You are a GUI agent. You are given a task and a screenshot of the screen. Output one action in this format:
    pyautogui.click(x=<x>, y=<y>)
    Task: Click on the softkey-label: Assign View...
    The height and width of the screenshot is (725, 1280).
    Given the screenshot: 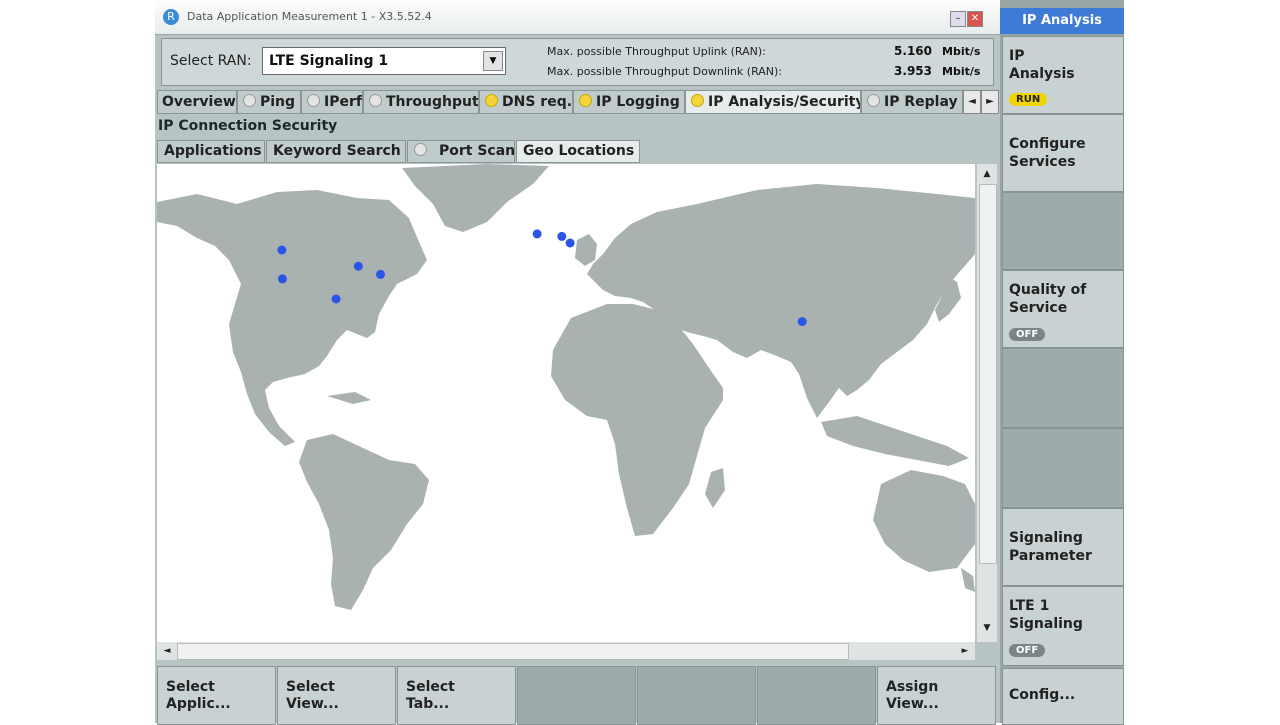 What is the action you would take?
    pyautogui.click(x=912, y=695)
    